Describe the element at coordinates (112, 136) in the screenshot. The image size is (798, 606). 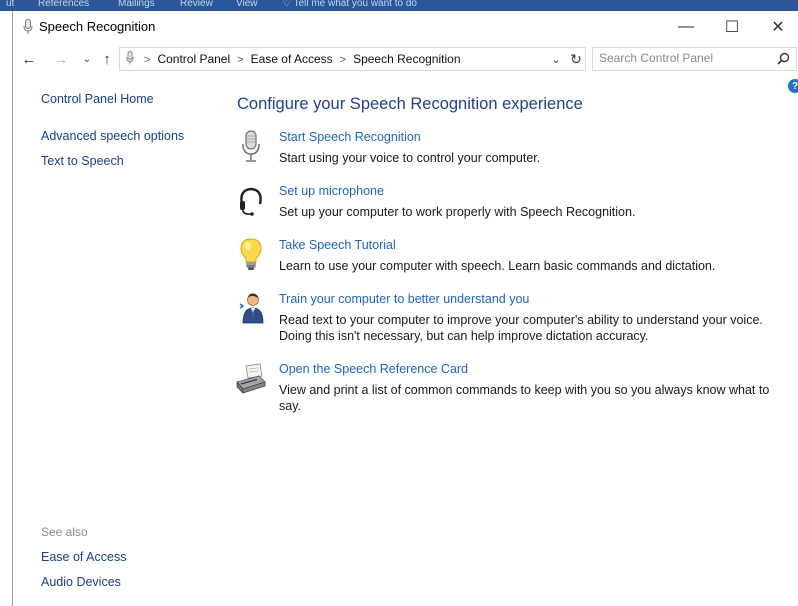
I see `advanced-speech-options-link: Advanced speech options` at that location.